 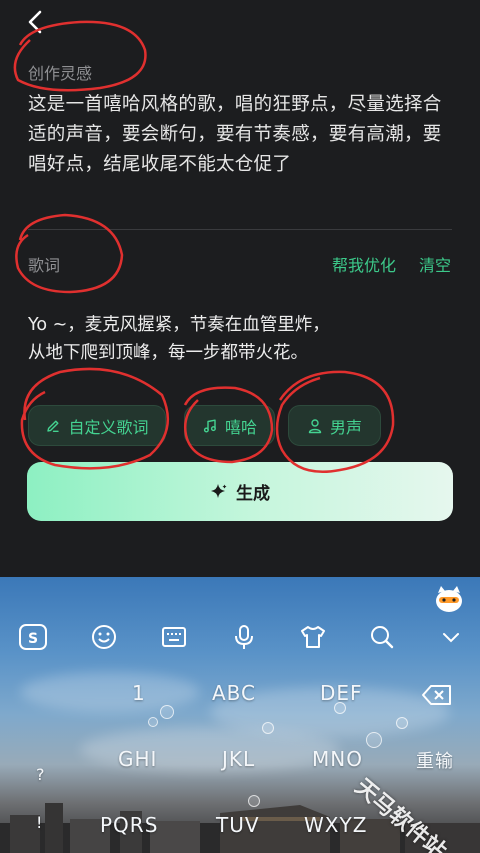 I want to click on cloud, so click(x=110, y=692).